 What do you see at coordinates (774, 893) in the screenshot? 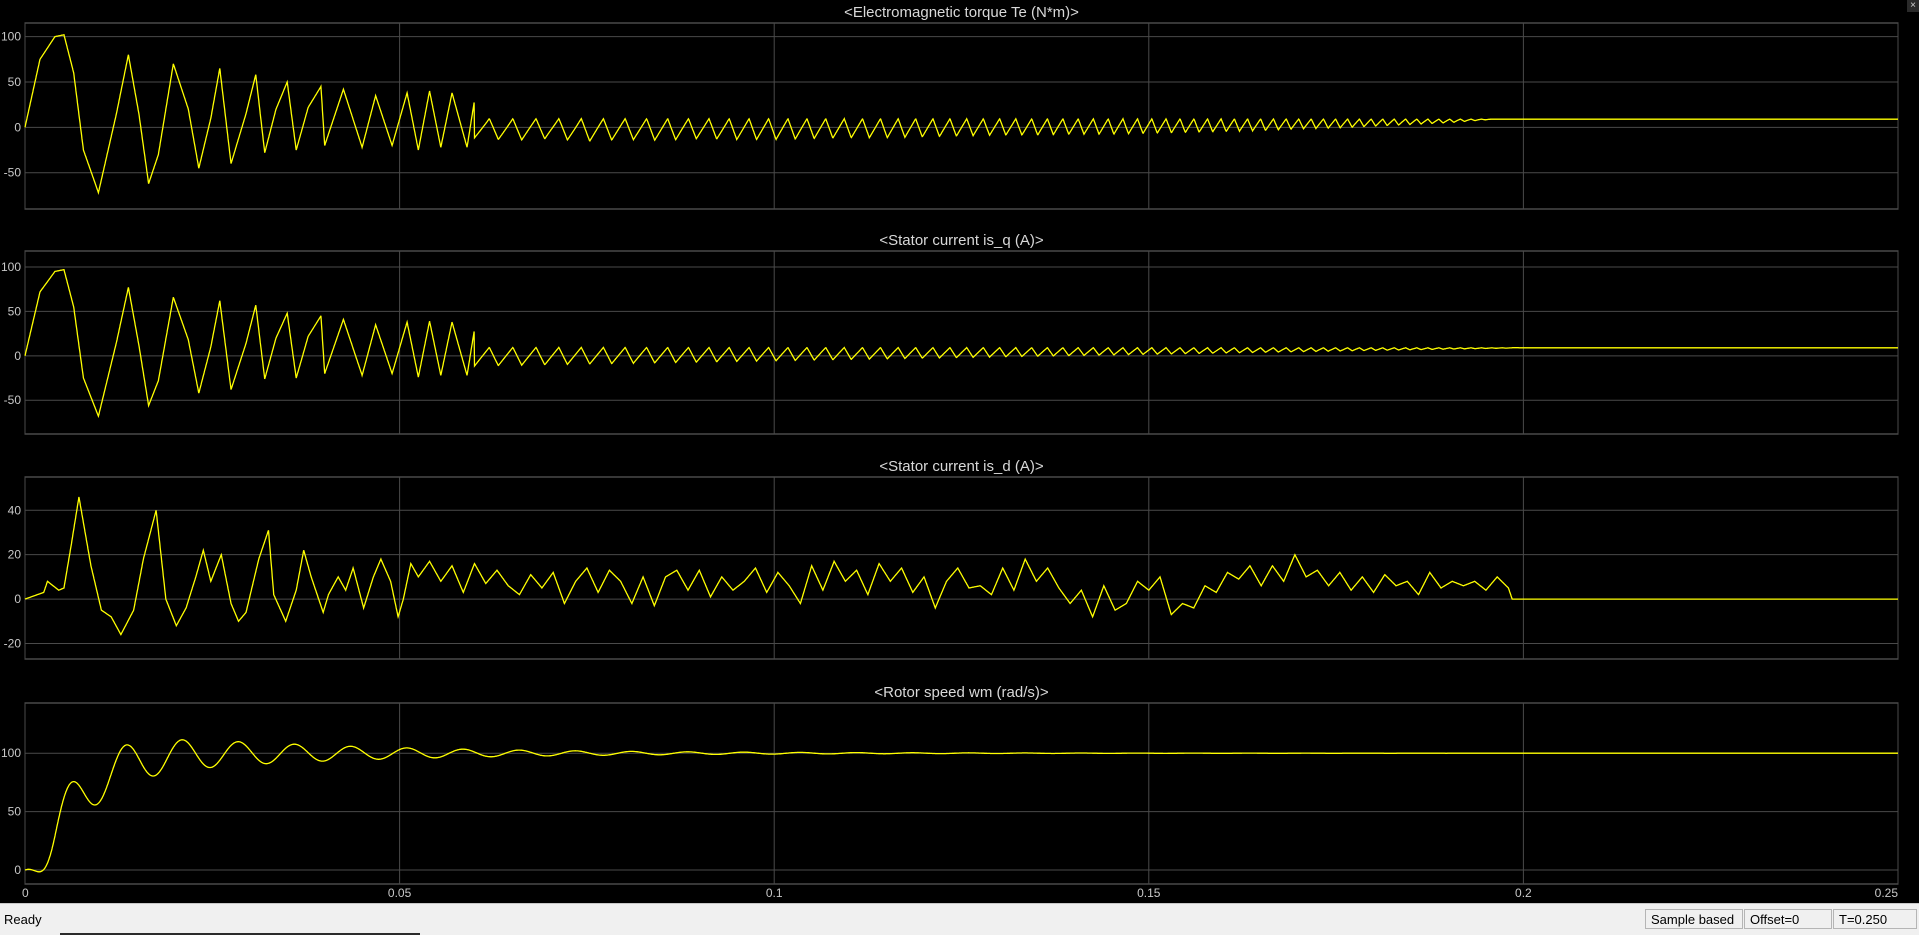
I see `x-tick-label: 0.1` at bounding box center [774, 893].